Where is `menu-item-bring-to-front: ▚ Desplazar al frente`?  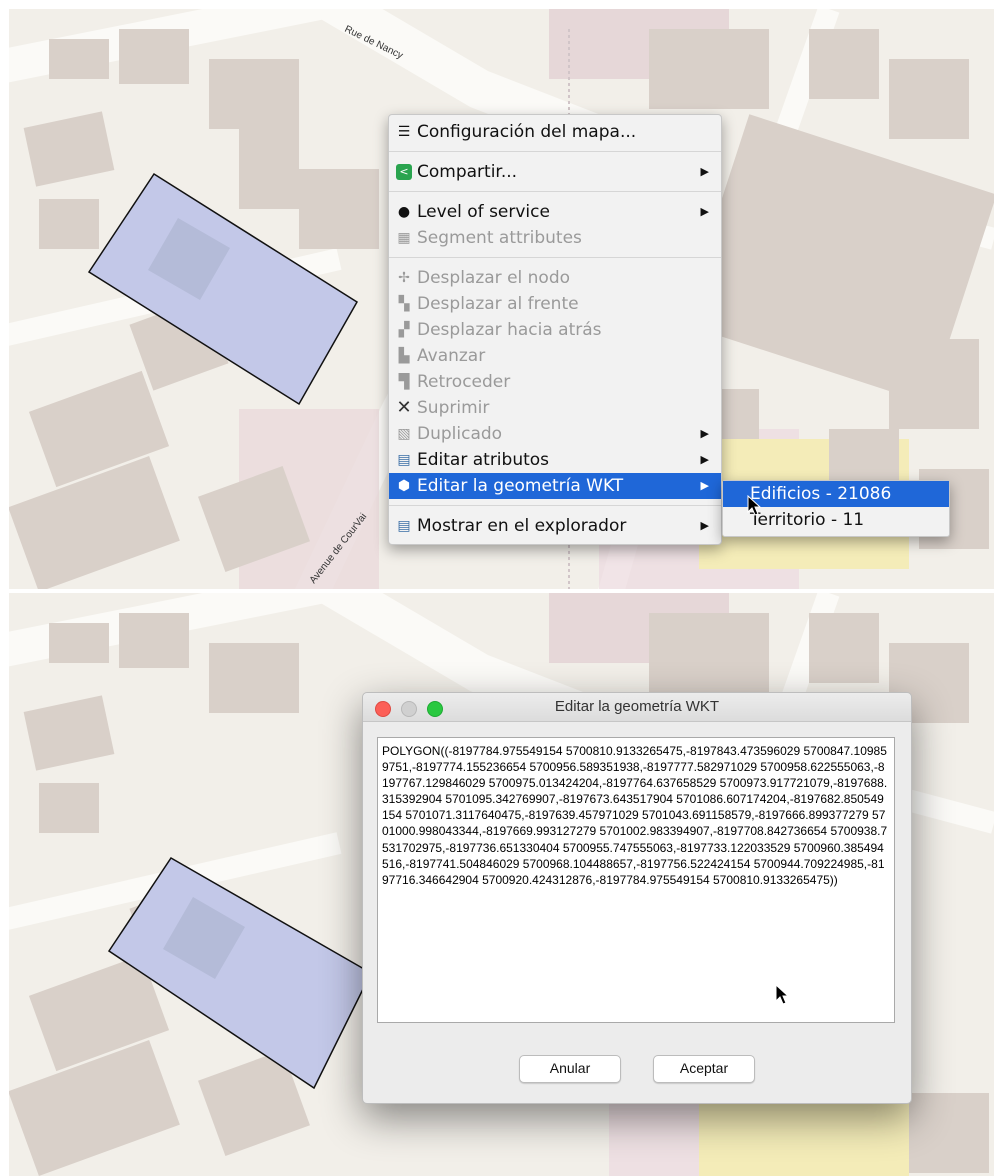 menu-item-bring-to-front: ▚ Desplazar al frente is located at coordinates (555, 304).